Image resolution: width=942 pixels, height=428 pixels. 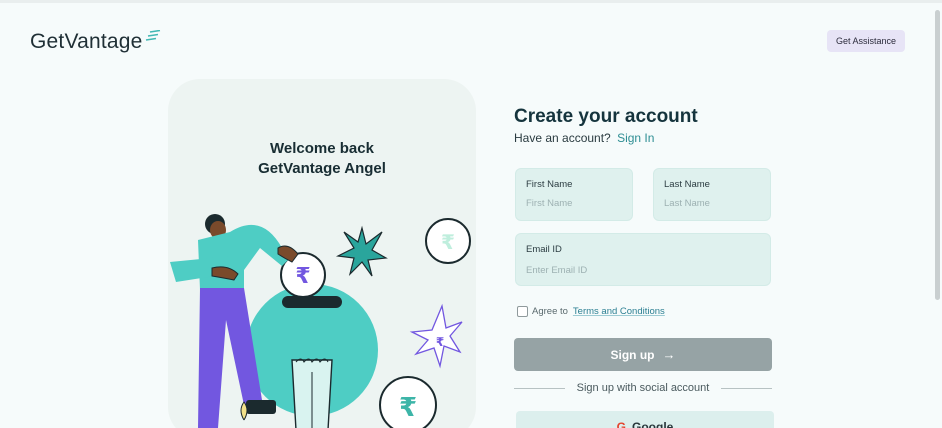 What do you see at coordinates (471, 1) in the screenshot?
I see `top-border` at bounding box center [471, 1].